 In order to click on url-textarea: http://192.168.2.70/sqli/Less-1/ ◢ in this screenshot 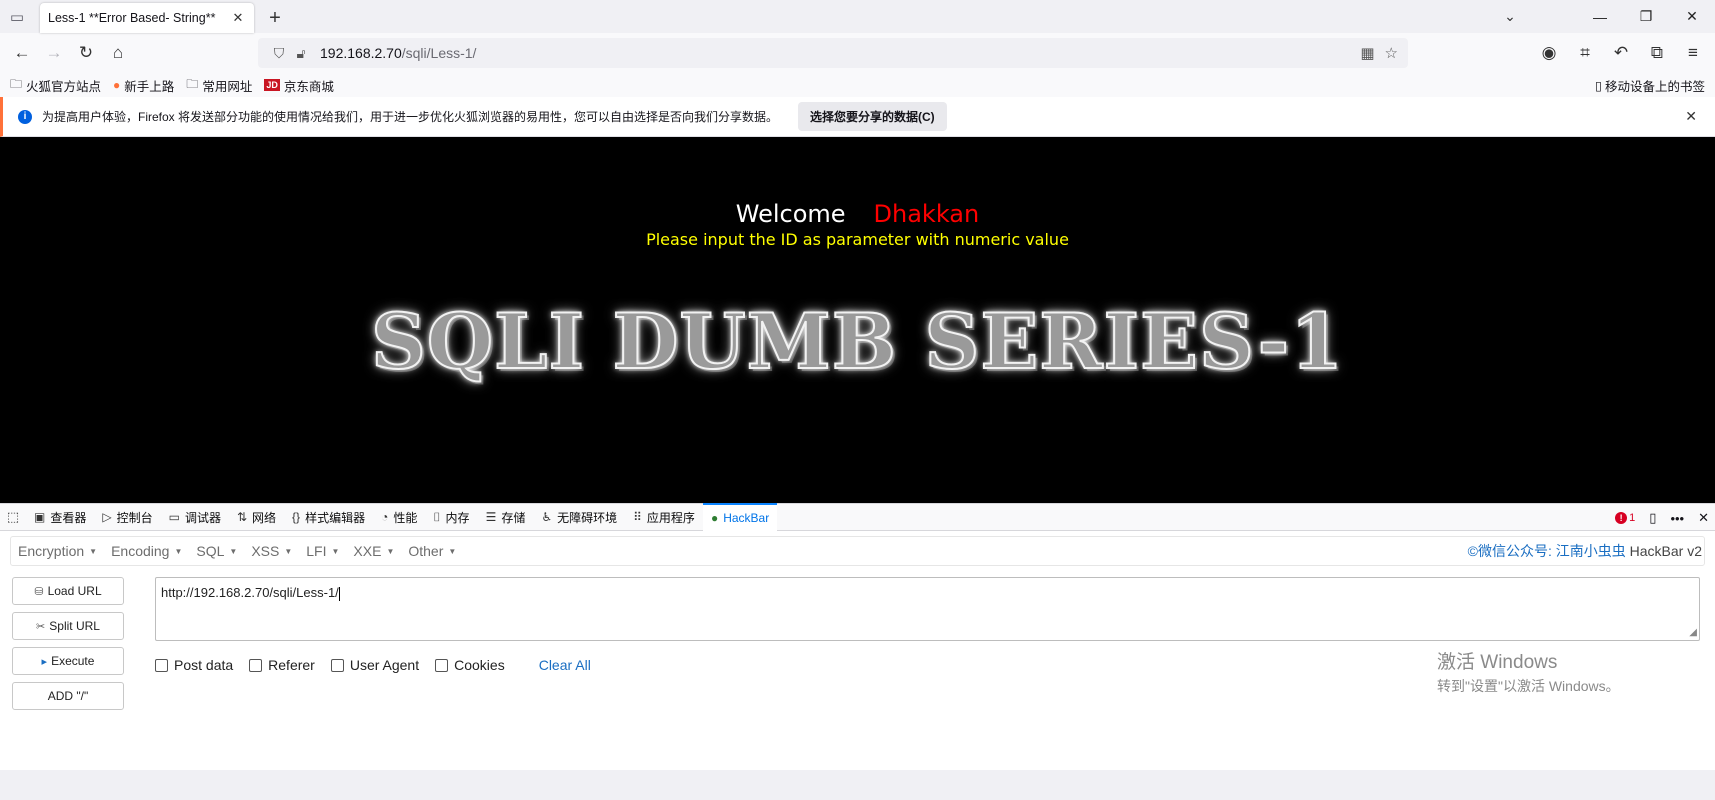, I will do `click(927, 609)`.